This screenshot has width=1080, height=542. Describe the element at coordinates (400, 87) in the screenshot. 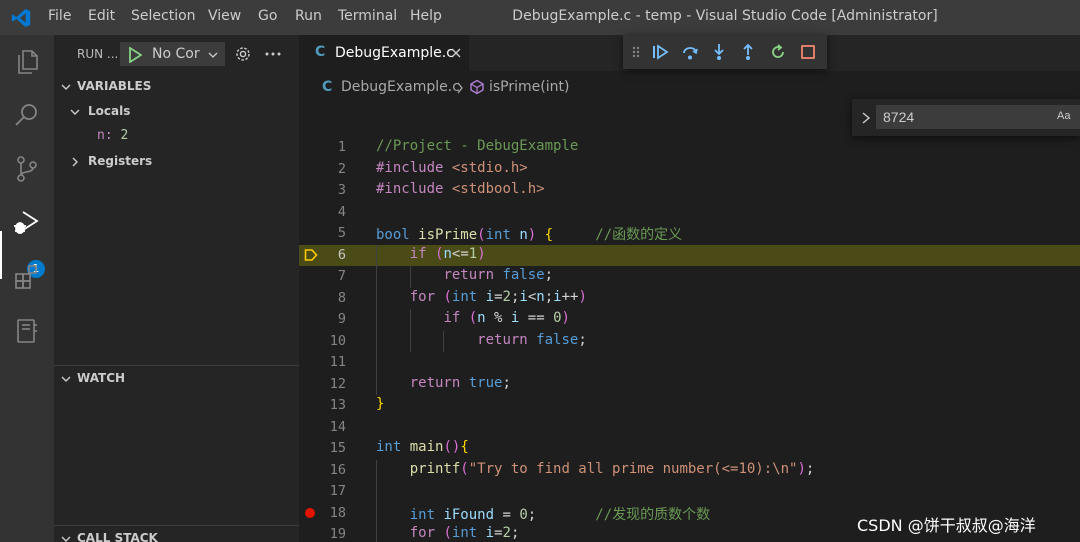

I see `breadcrumb-file: DebugExample.c` at that location.